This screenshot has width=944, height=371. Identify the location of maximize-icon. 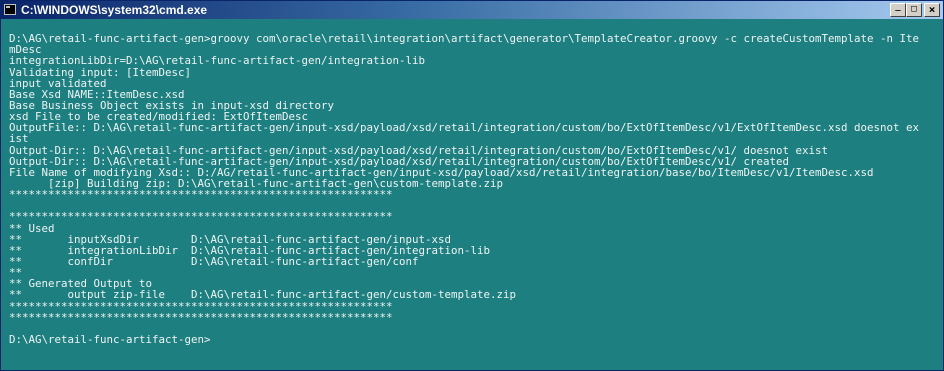
(914, 10).